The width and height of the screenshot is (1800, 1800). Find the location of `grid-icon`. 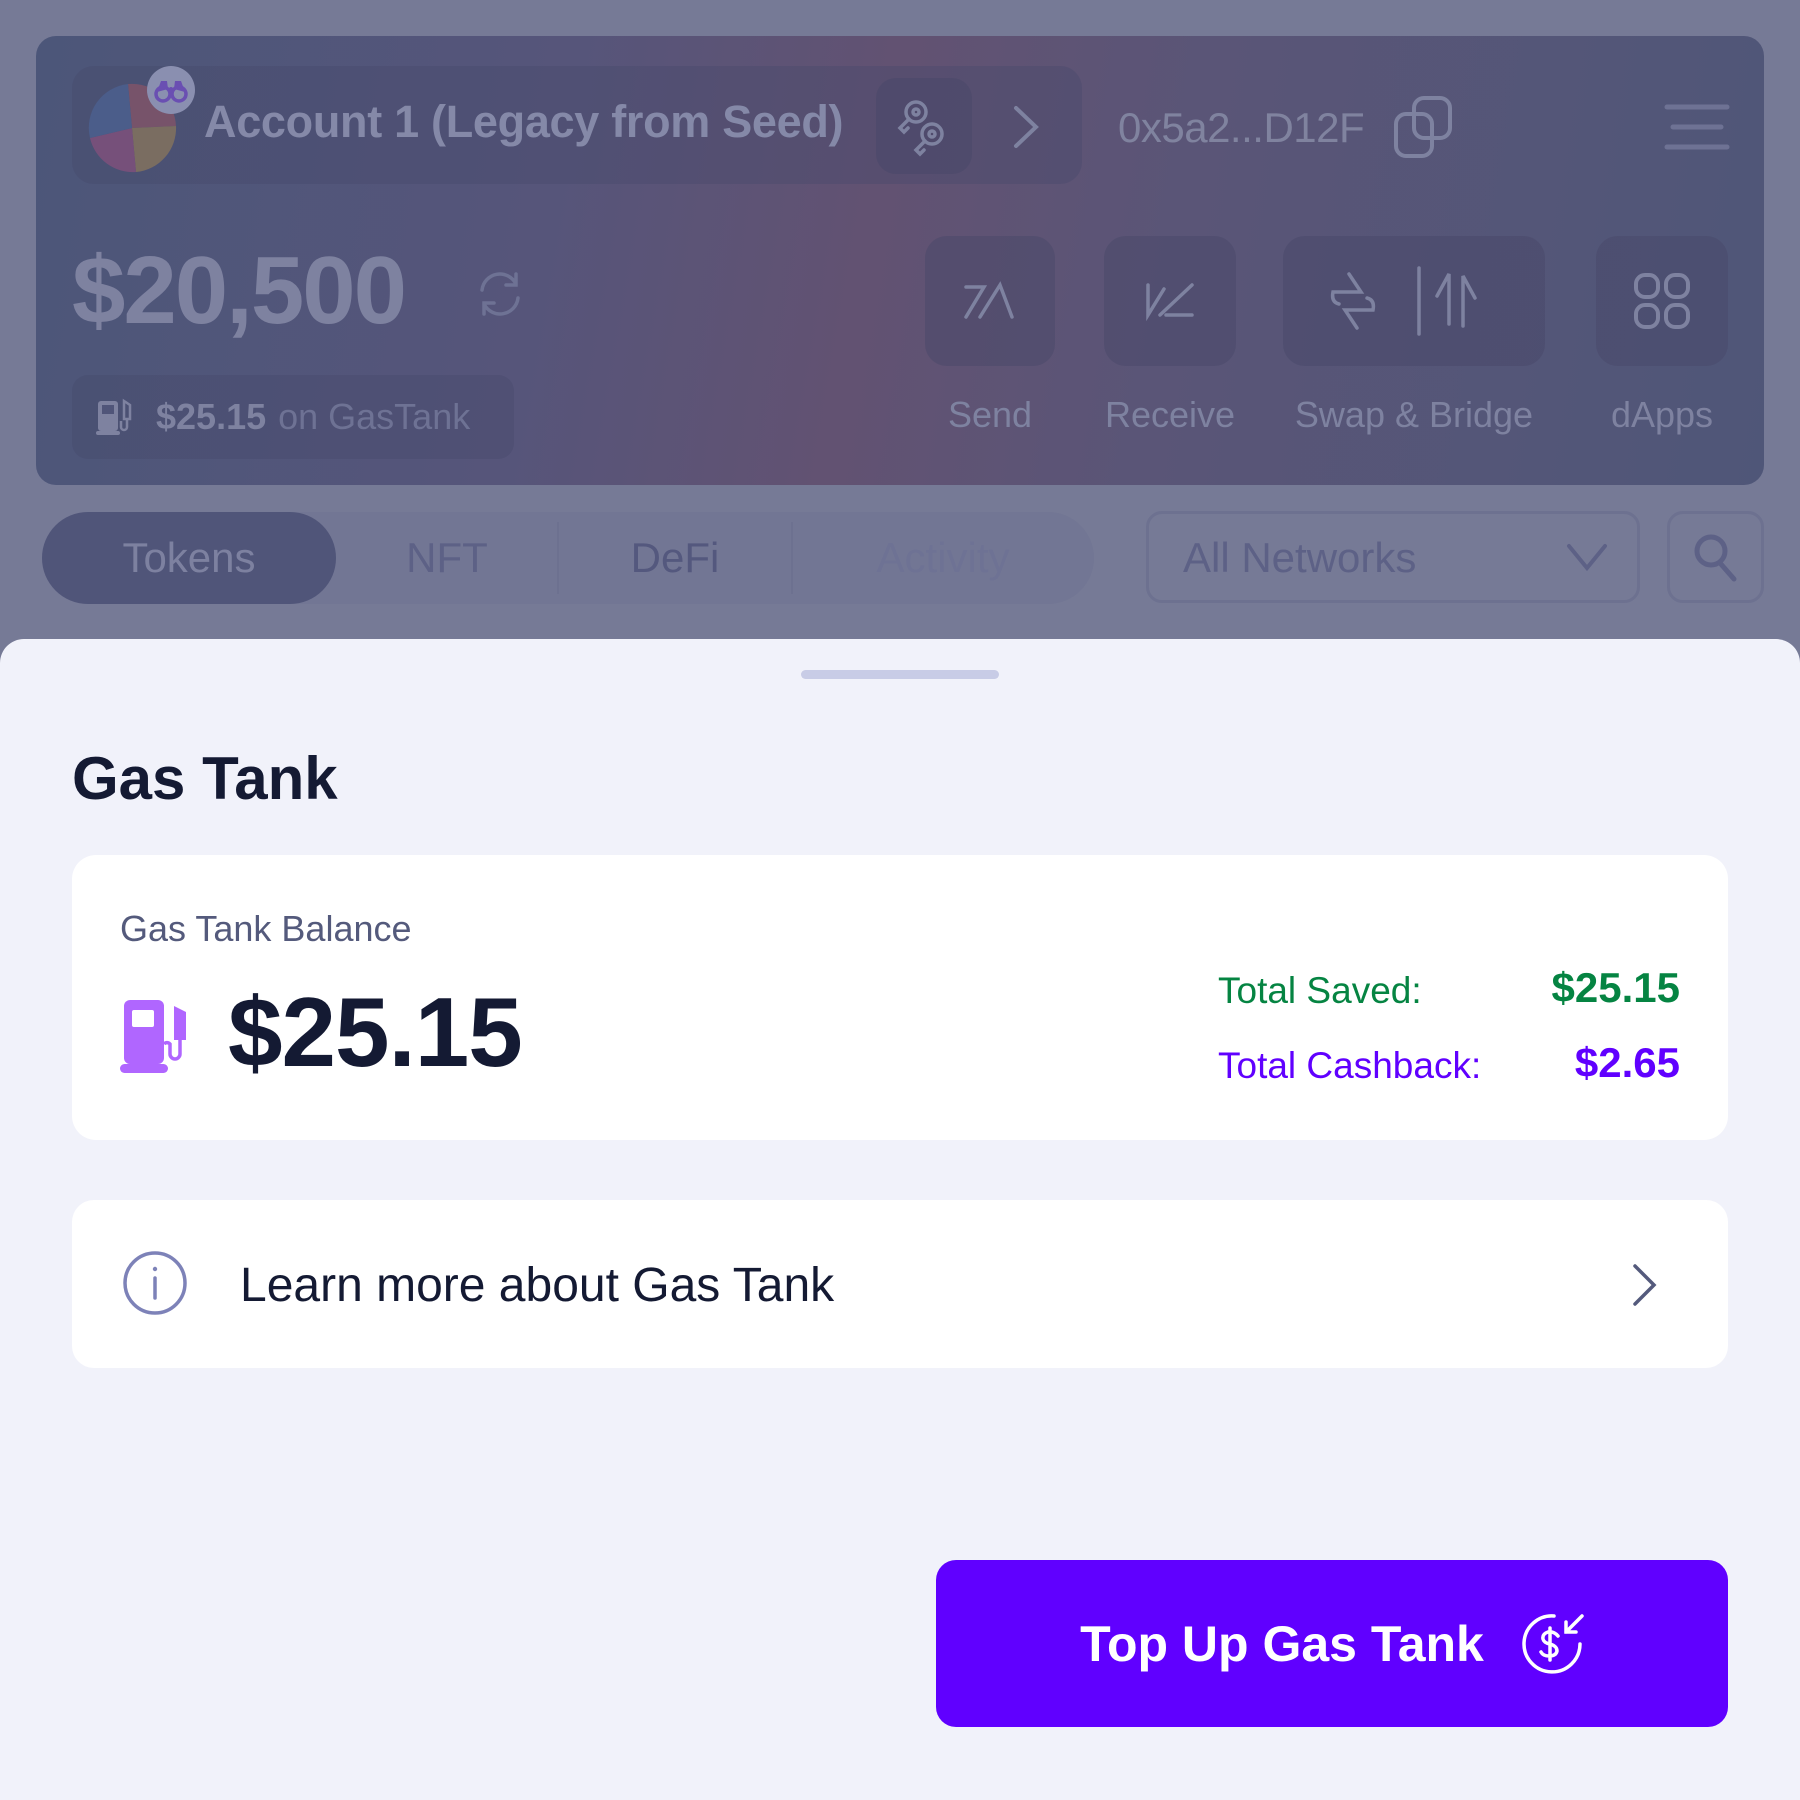

grid-icon is located at coordinates (1662, 301).